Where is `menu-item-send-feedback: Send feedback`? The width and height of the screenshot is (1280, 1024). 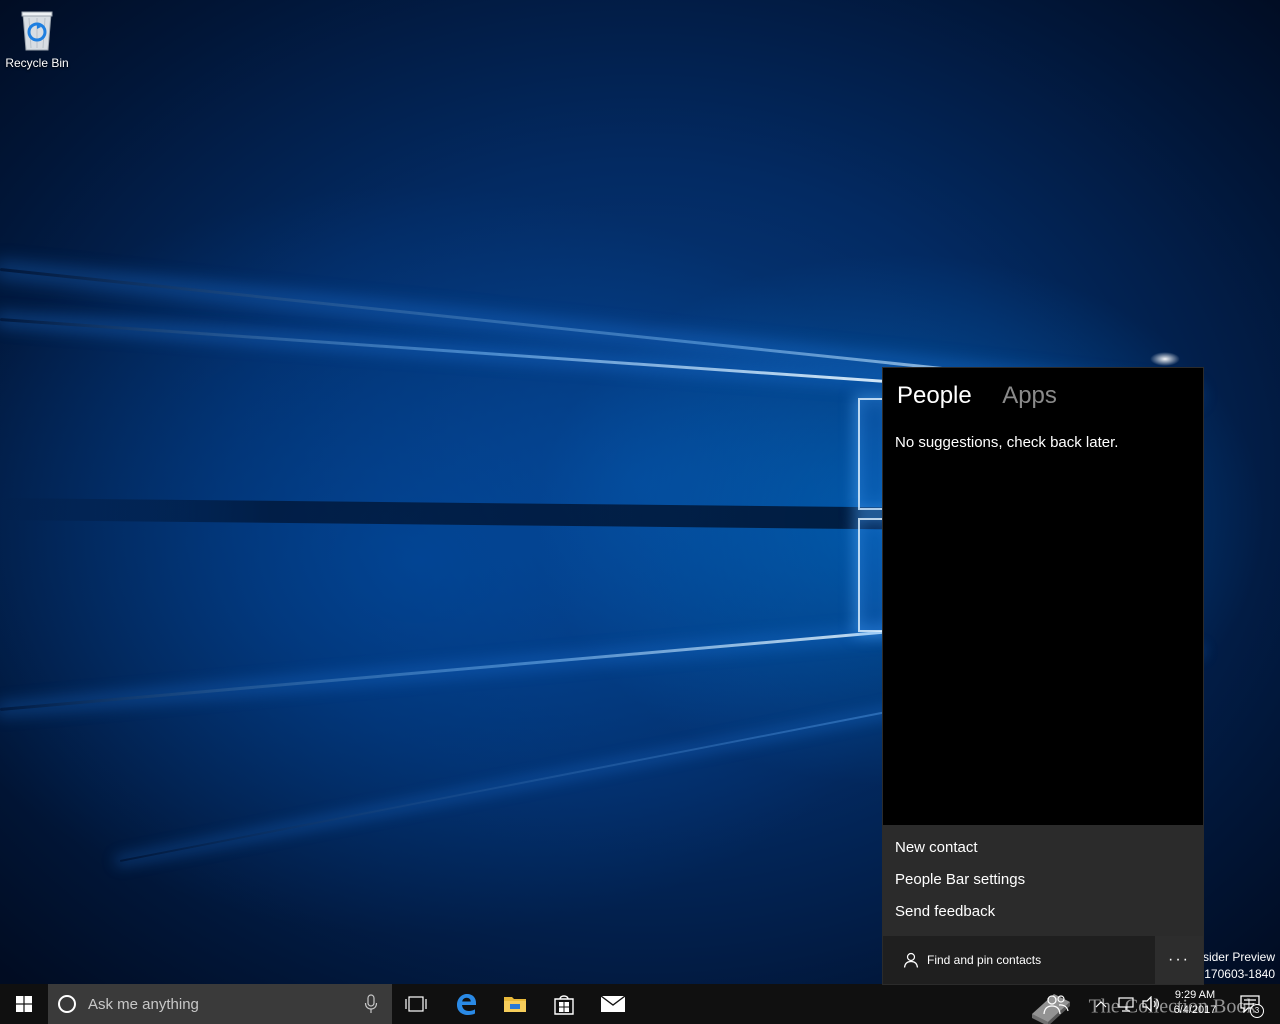 menu-item-send-feedback: Send feedback is located at coordinates (1043, 912).